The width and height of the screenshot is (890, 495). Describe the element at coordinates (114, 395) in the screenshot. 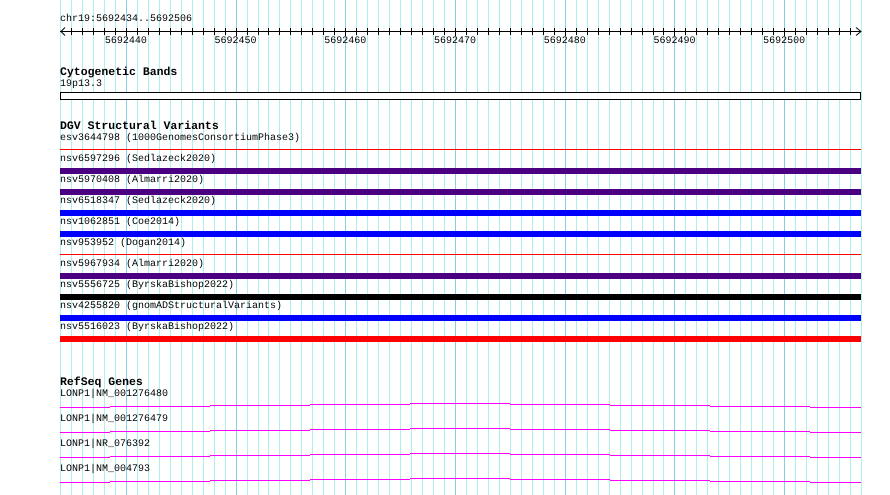

I see `feature-label: LONP1|NM_001276480` at that location.